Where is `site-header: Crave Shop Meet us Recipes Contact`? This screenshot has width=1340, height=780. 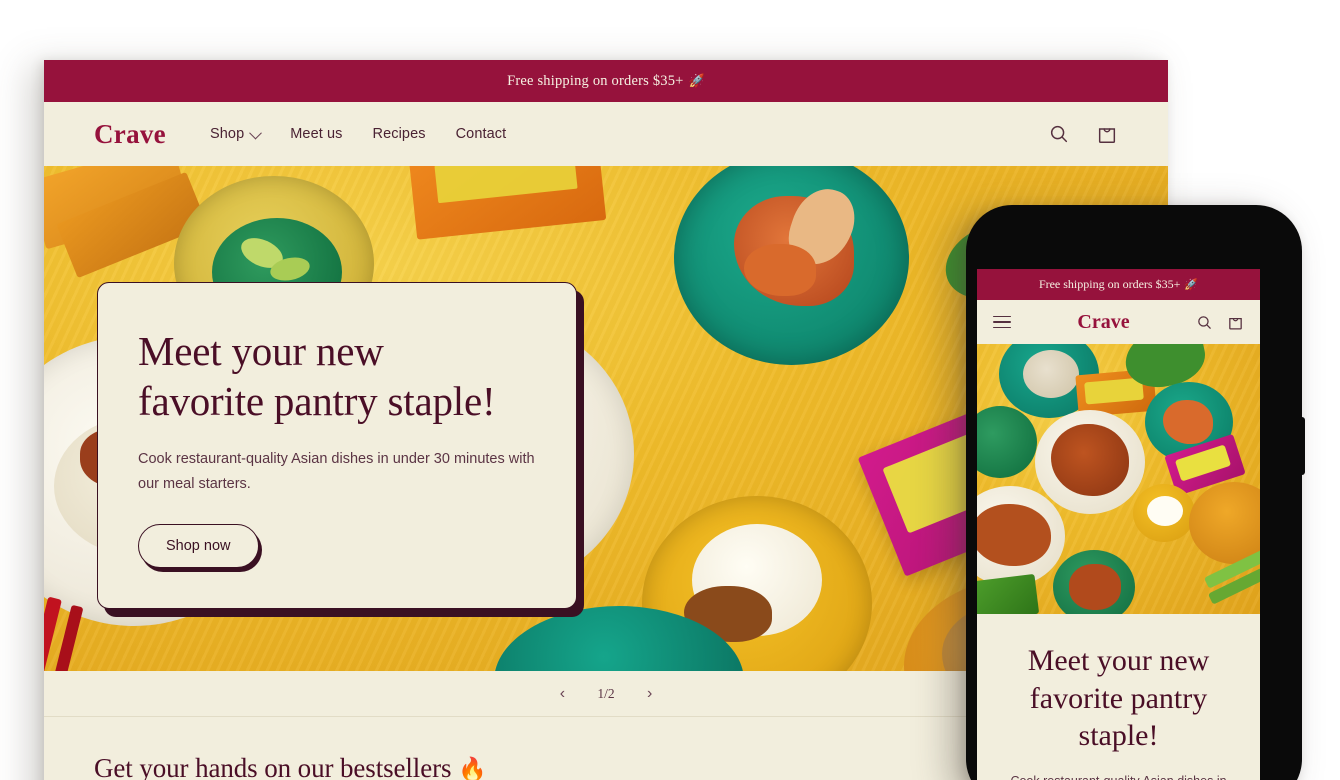
site-header: Crave Shop Meet us Recipes Contact is located at coordinates (606, 134).